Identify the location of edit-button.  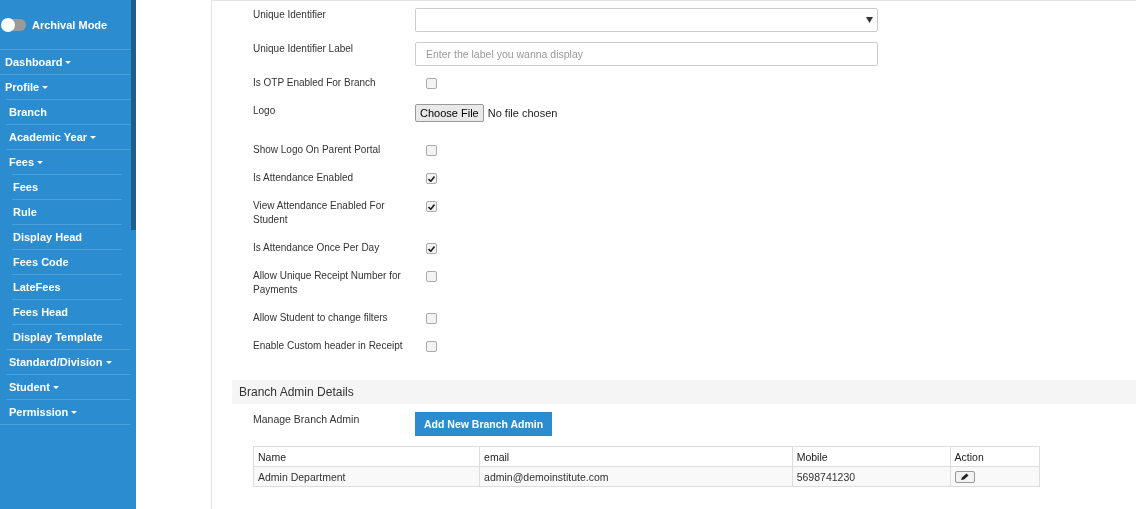
(964, 476).